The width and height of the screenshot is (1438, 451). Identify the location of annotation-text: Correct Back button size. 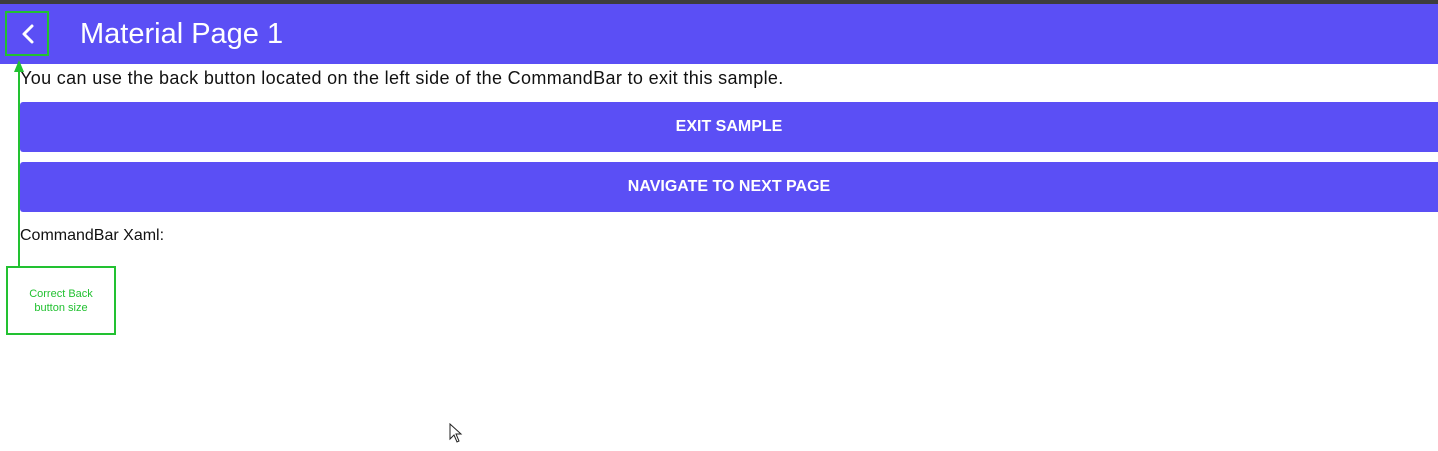
(61, 300).